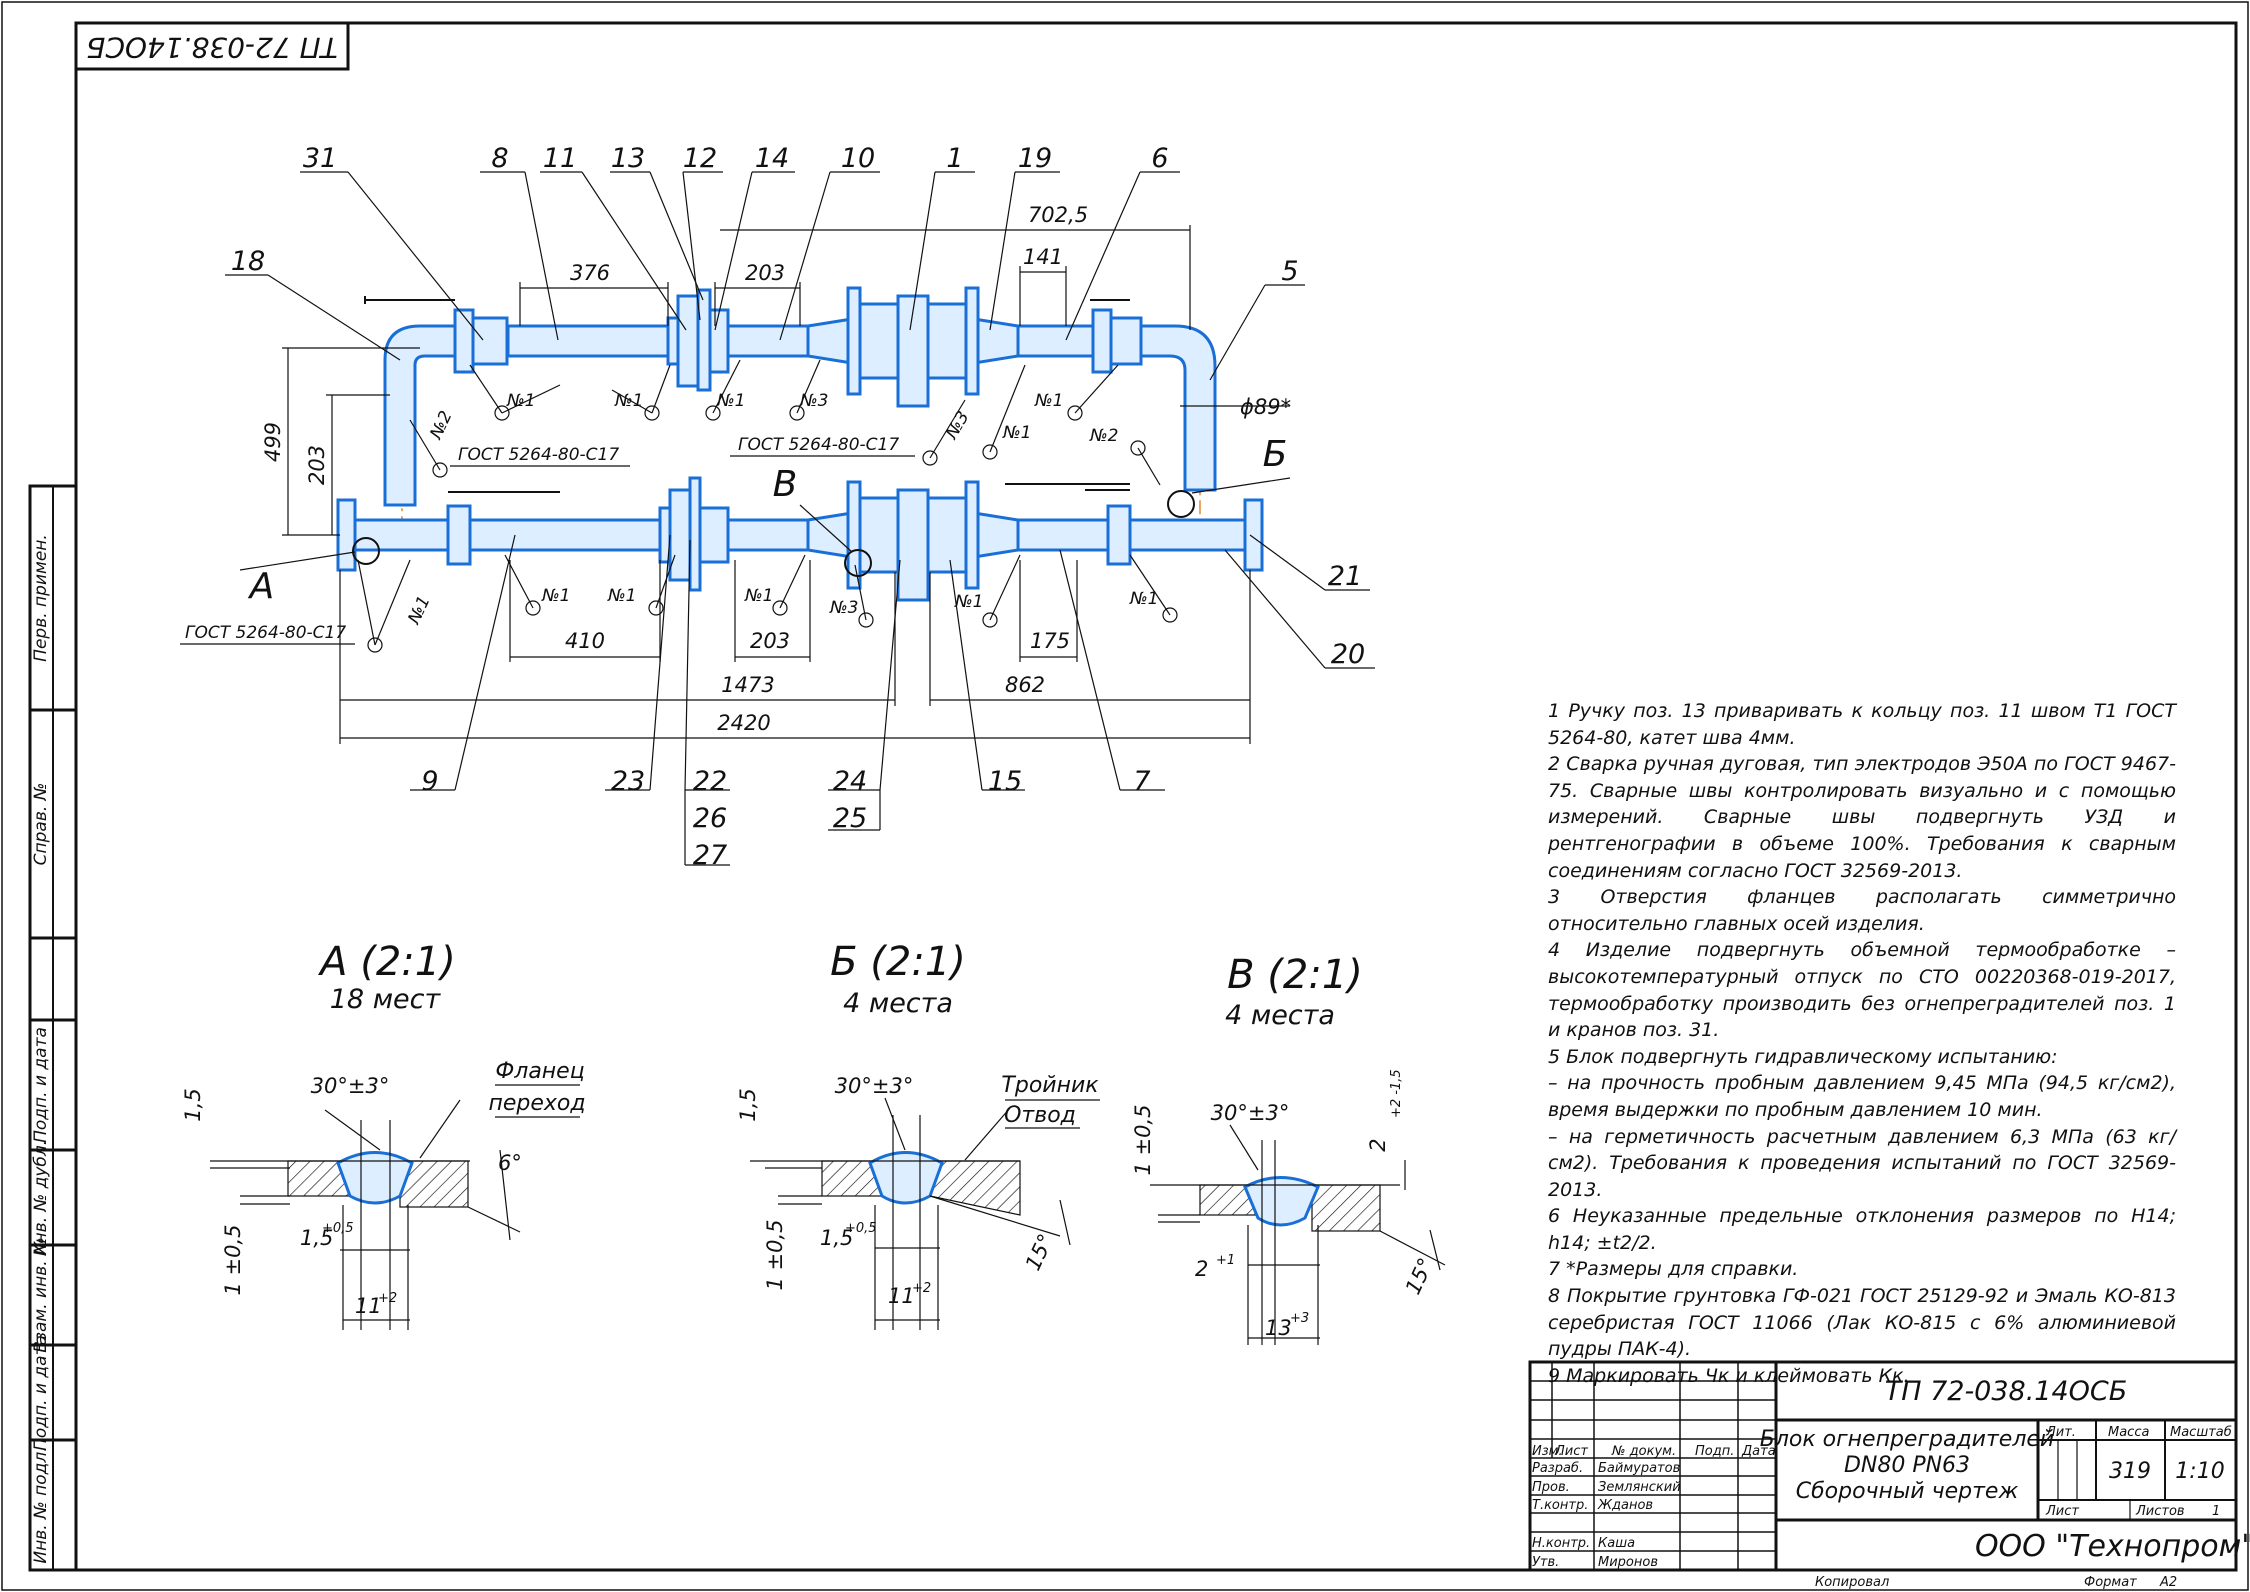 This screenshot has width=2250, height=1592. I want to click on tb-format: Формат, so click(2110, 1582).